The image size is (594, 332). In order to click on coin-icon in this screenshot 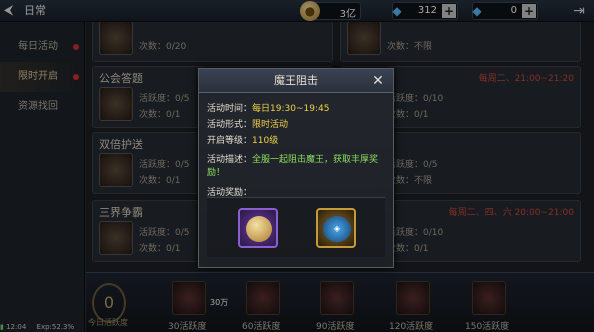, I will do `click(259, 229)`.